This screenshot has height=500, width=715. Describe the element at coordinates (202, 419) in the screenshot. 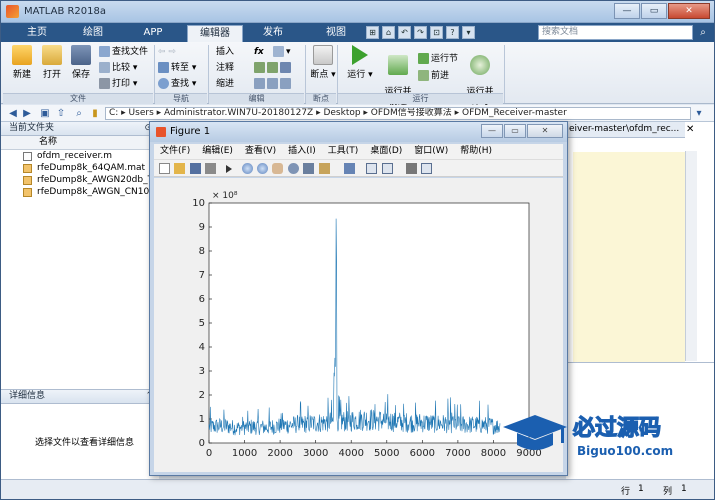

I see `y-tick-label: 1` at that location.